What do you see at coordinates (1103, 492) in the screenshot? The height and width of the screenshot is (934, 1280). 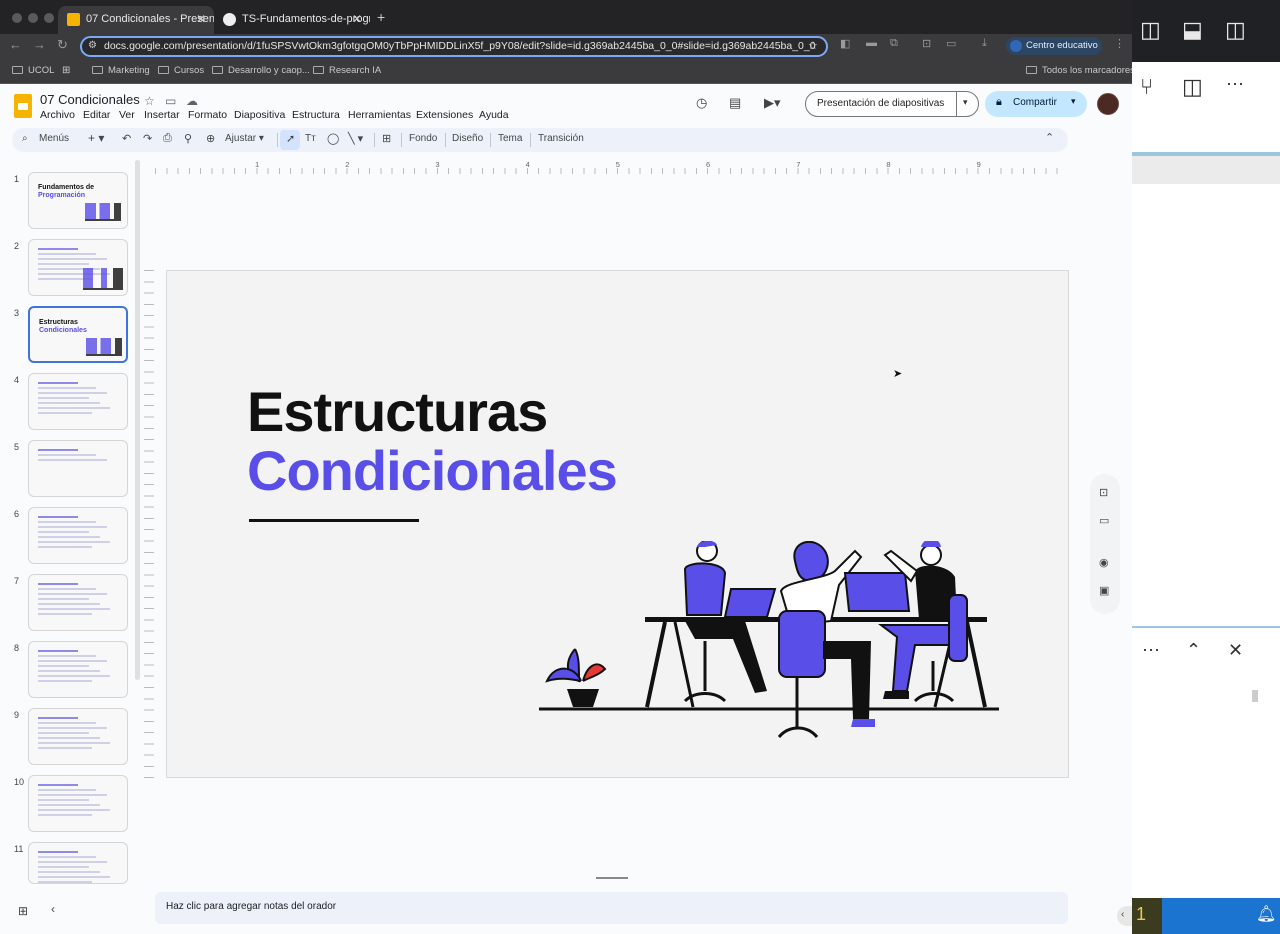 I see `keep-icon: ⊡` at bounding box center [1103, 492].